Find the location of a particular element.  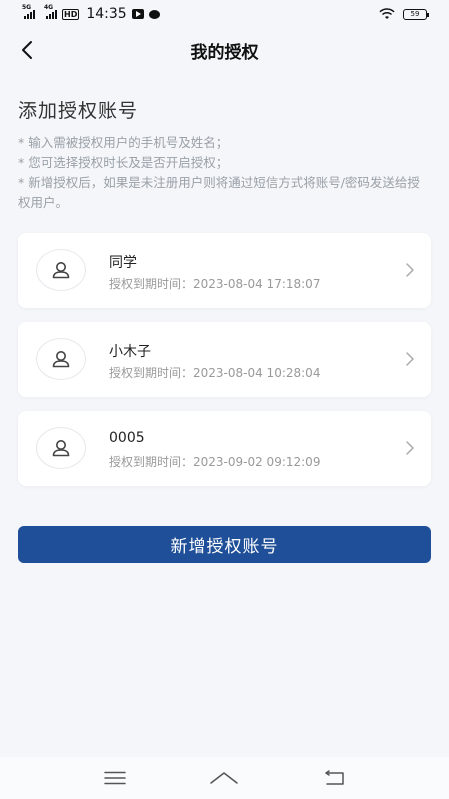

account-name: 同学 is located at coordinates (123, 263).